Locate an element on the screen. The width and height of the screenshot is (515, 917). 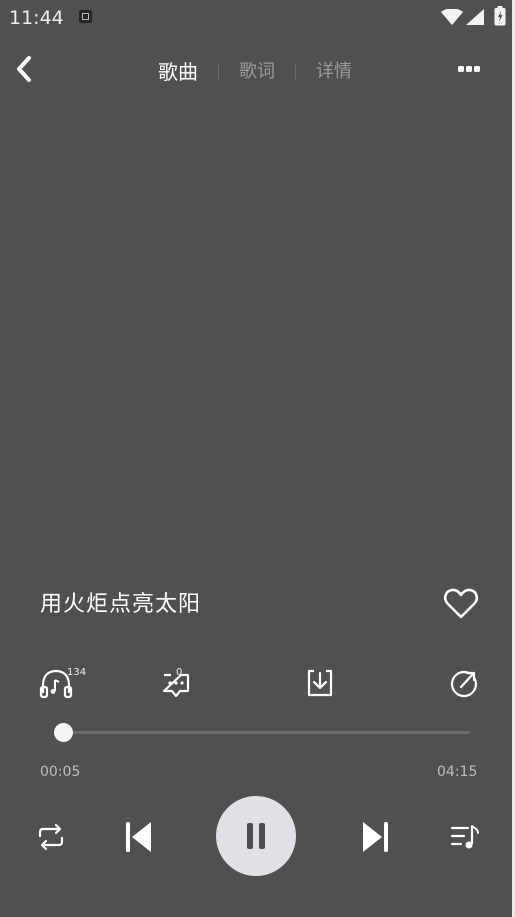
favorite-heart-icon is located at coordinates (461, 604).